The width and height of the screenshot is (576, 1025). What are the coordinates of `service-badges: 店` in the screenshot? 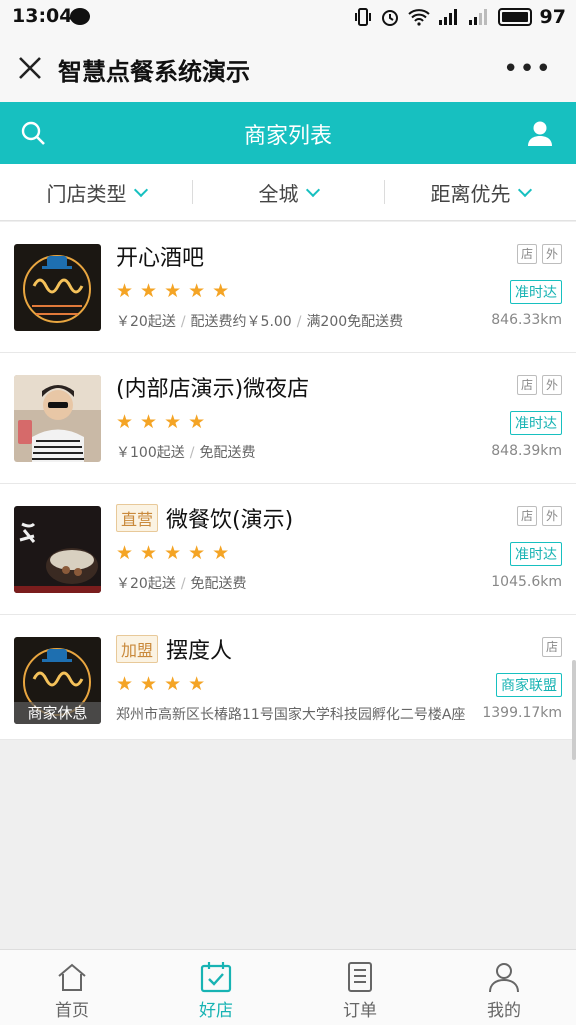 It's located at (552, 647).